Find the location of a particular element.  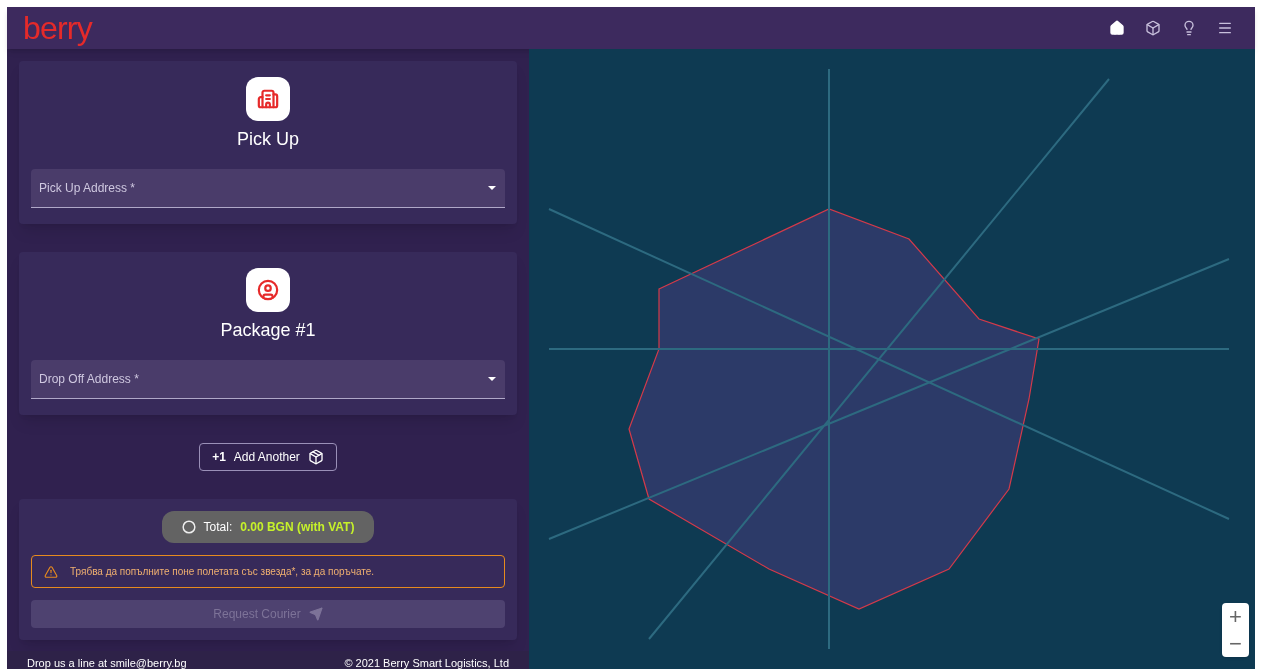

address-dropdown: Pick Up Address * is located at coordinates (268, 188).